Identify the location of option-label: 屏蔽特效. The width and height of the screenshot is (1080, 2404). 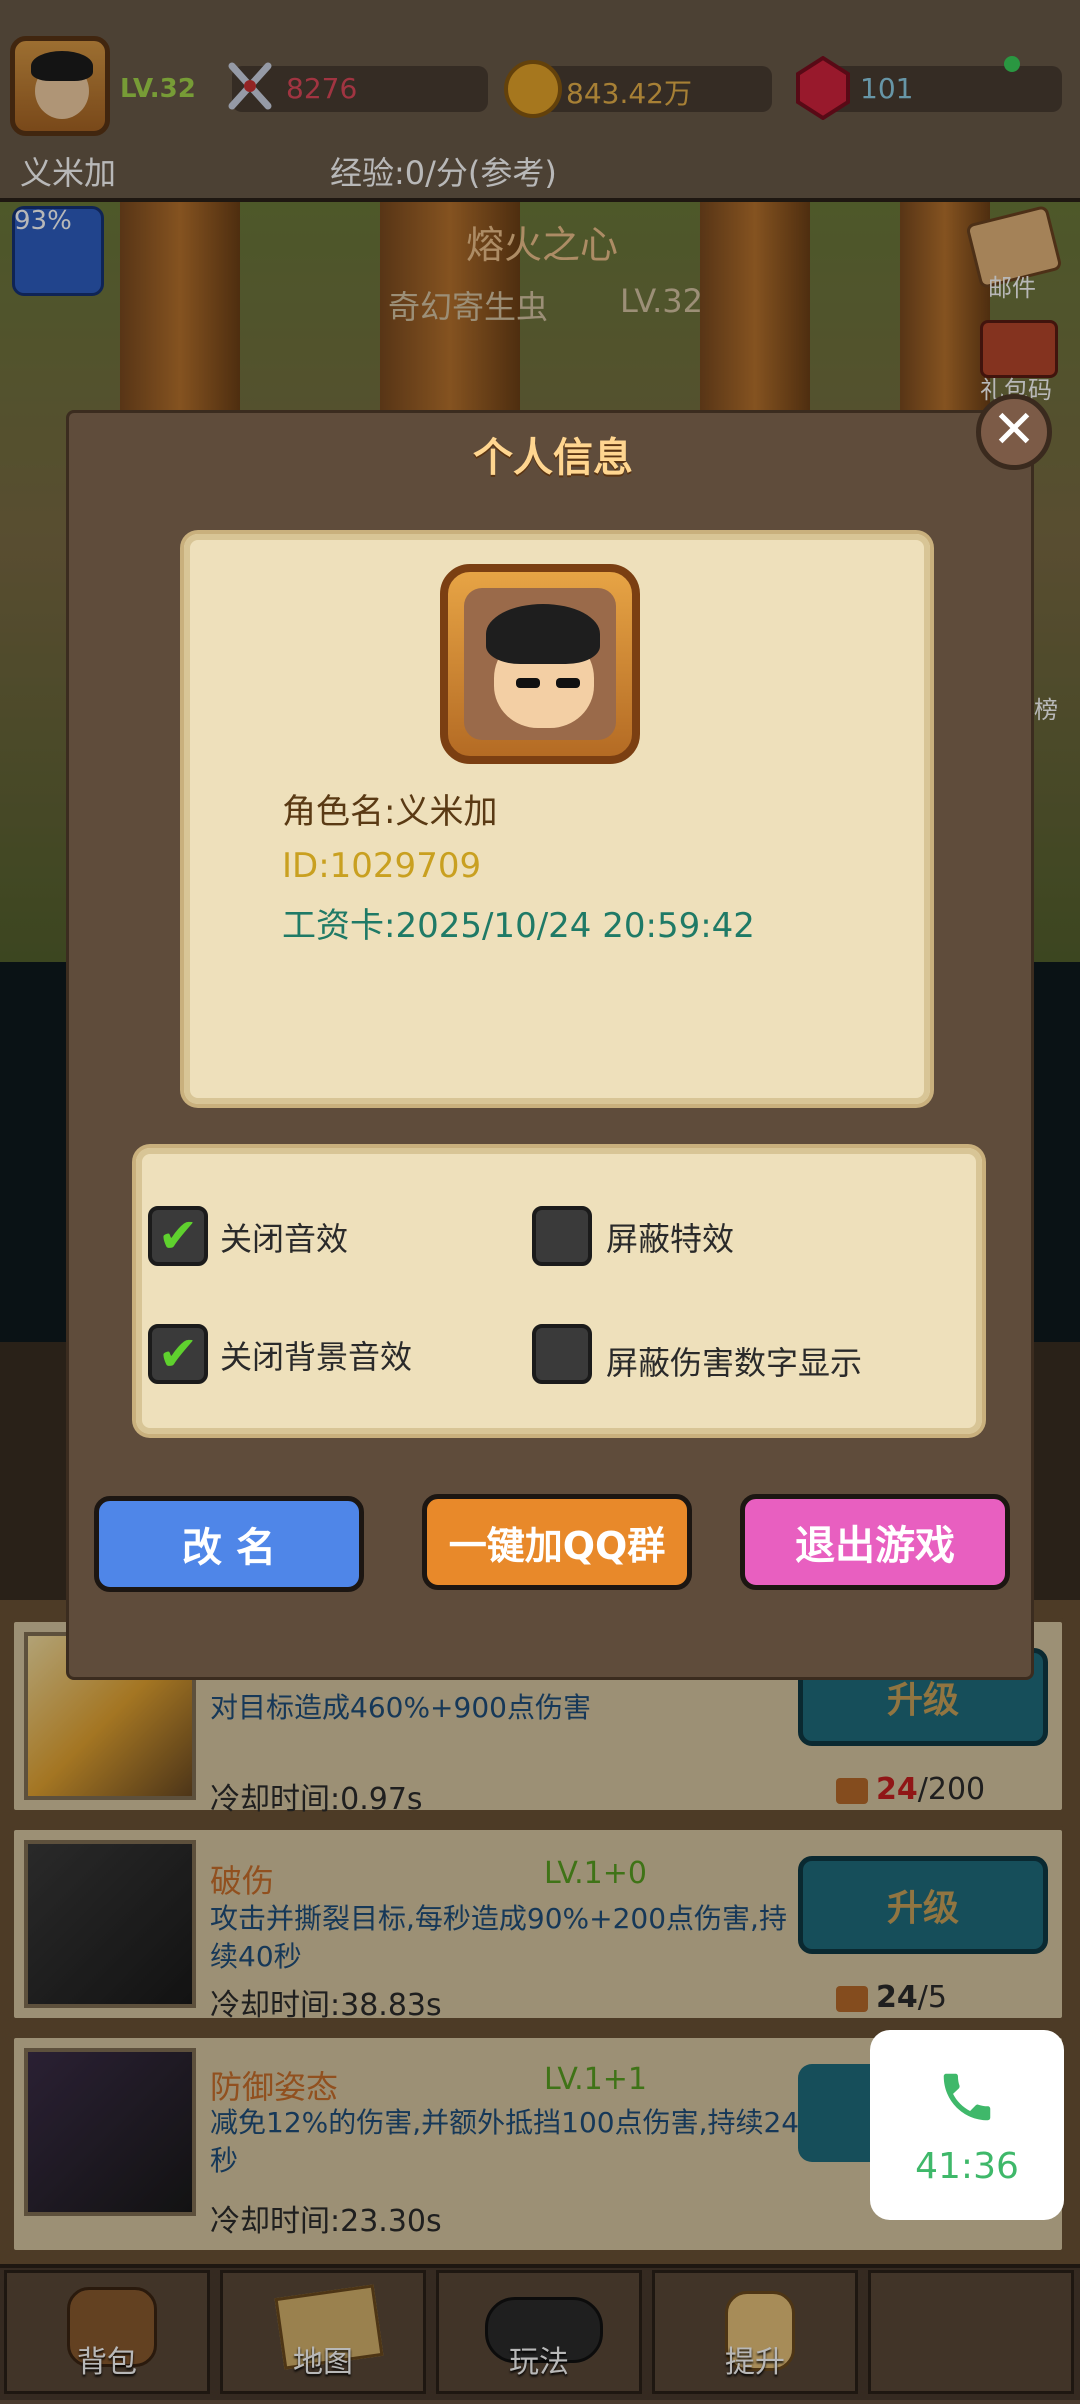
(670, 1239).